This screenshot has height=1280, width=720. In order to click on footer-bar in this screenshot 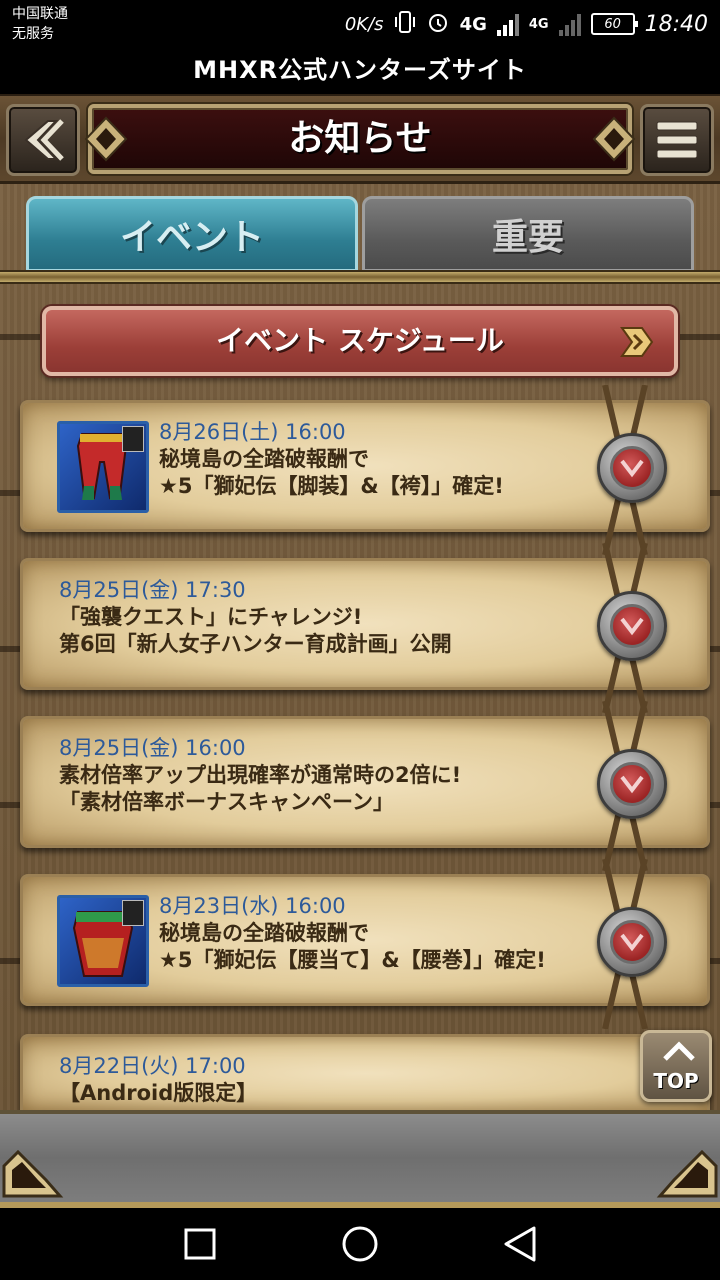, I will do `click(360, 1159)`.